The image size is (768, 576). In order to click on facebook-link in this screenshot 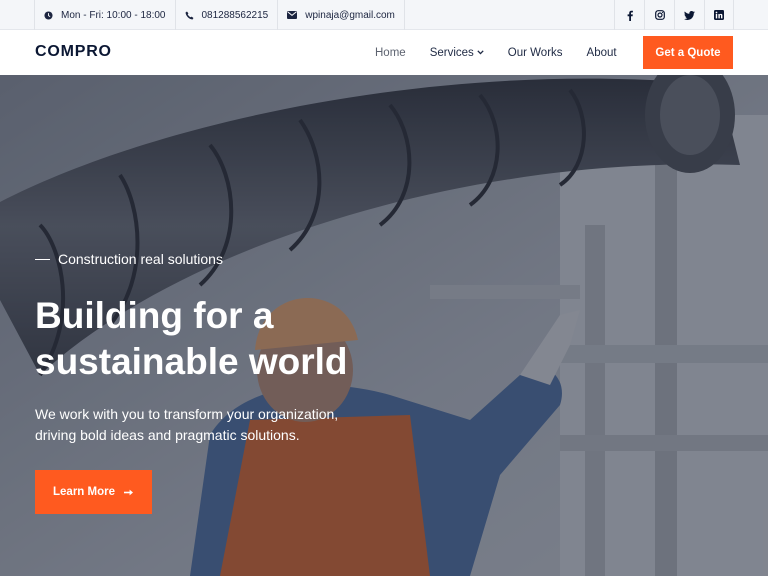, I will do `click(629, 15)`.